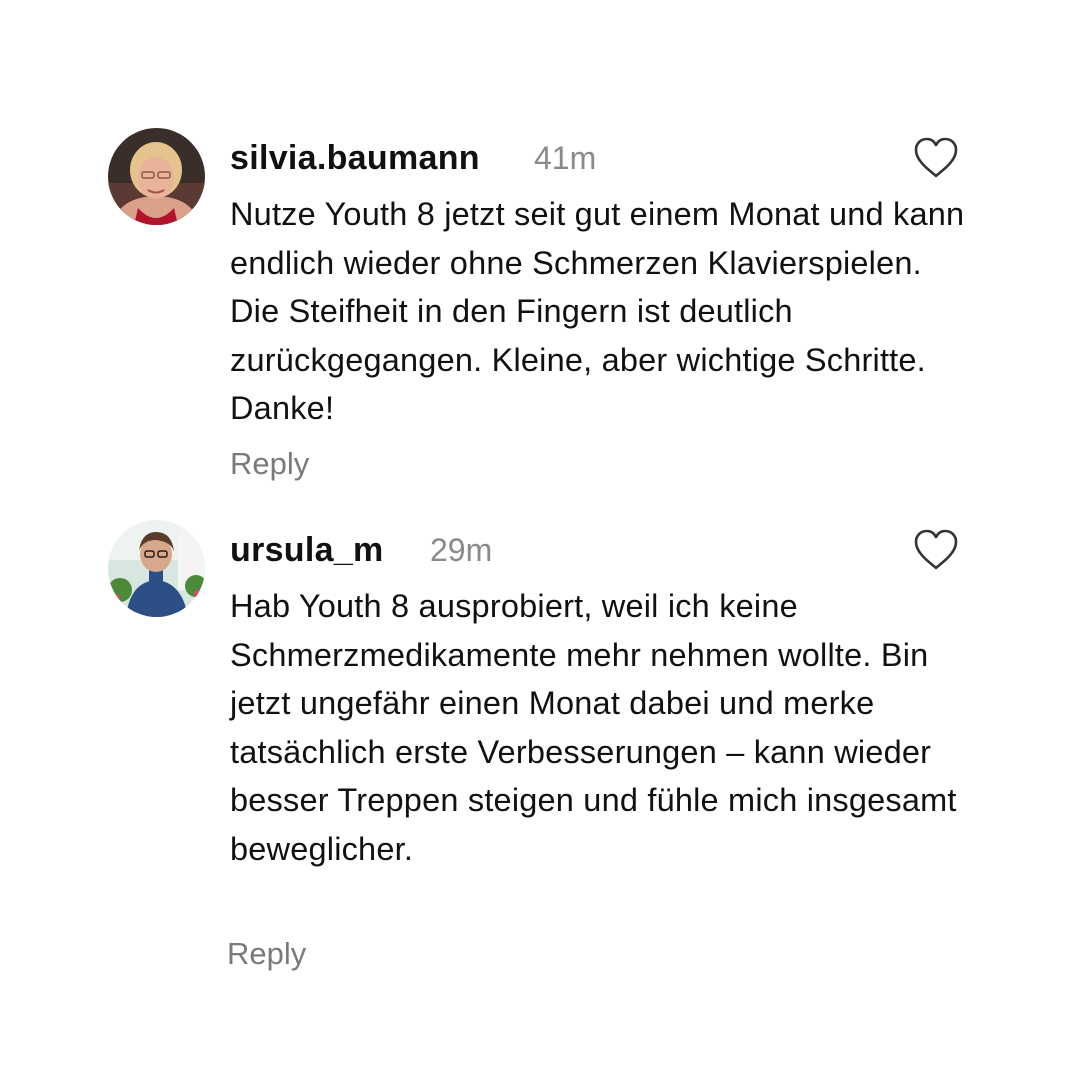 The width and height of the screenshot is (1080, 1080). I want to click on timestamp: 29m, so click(461, 550).